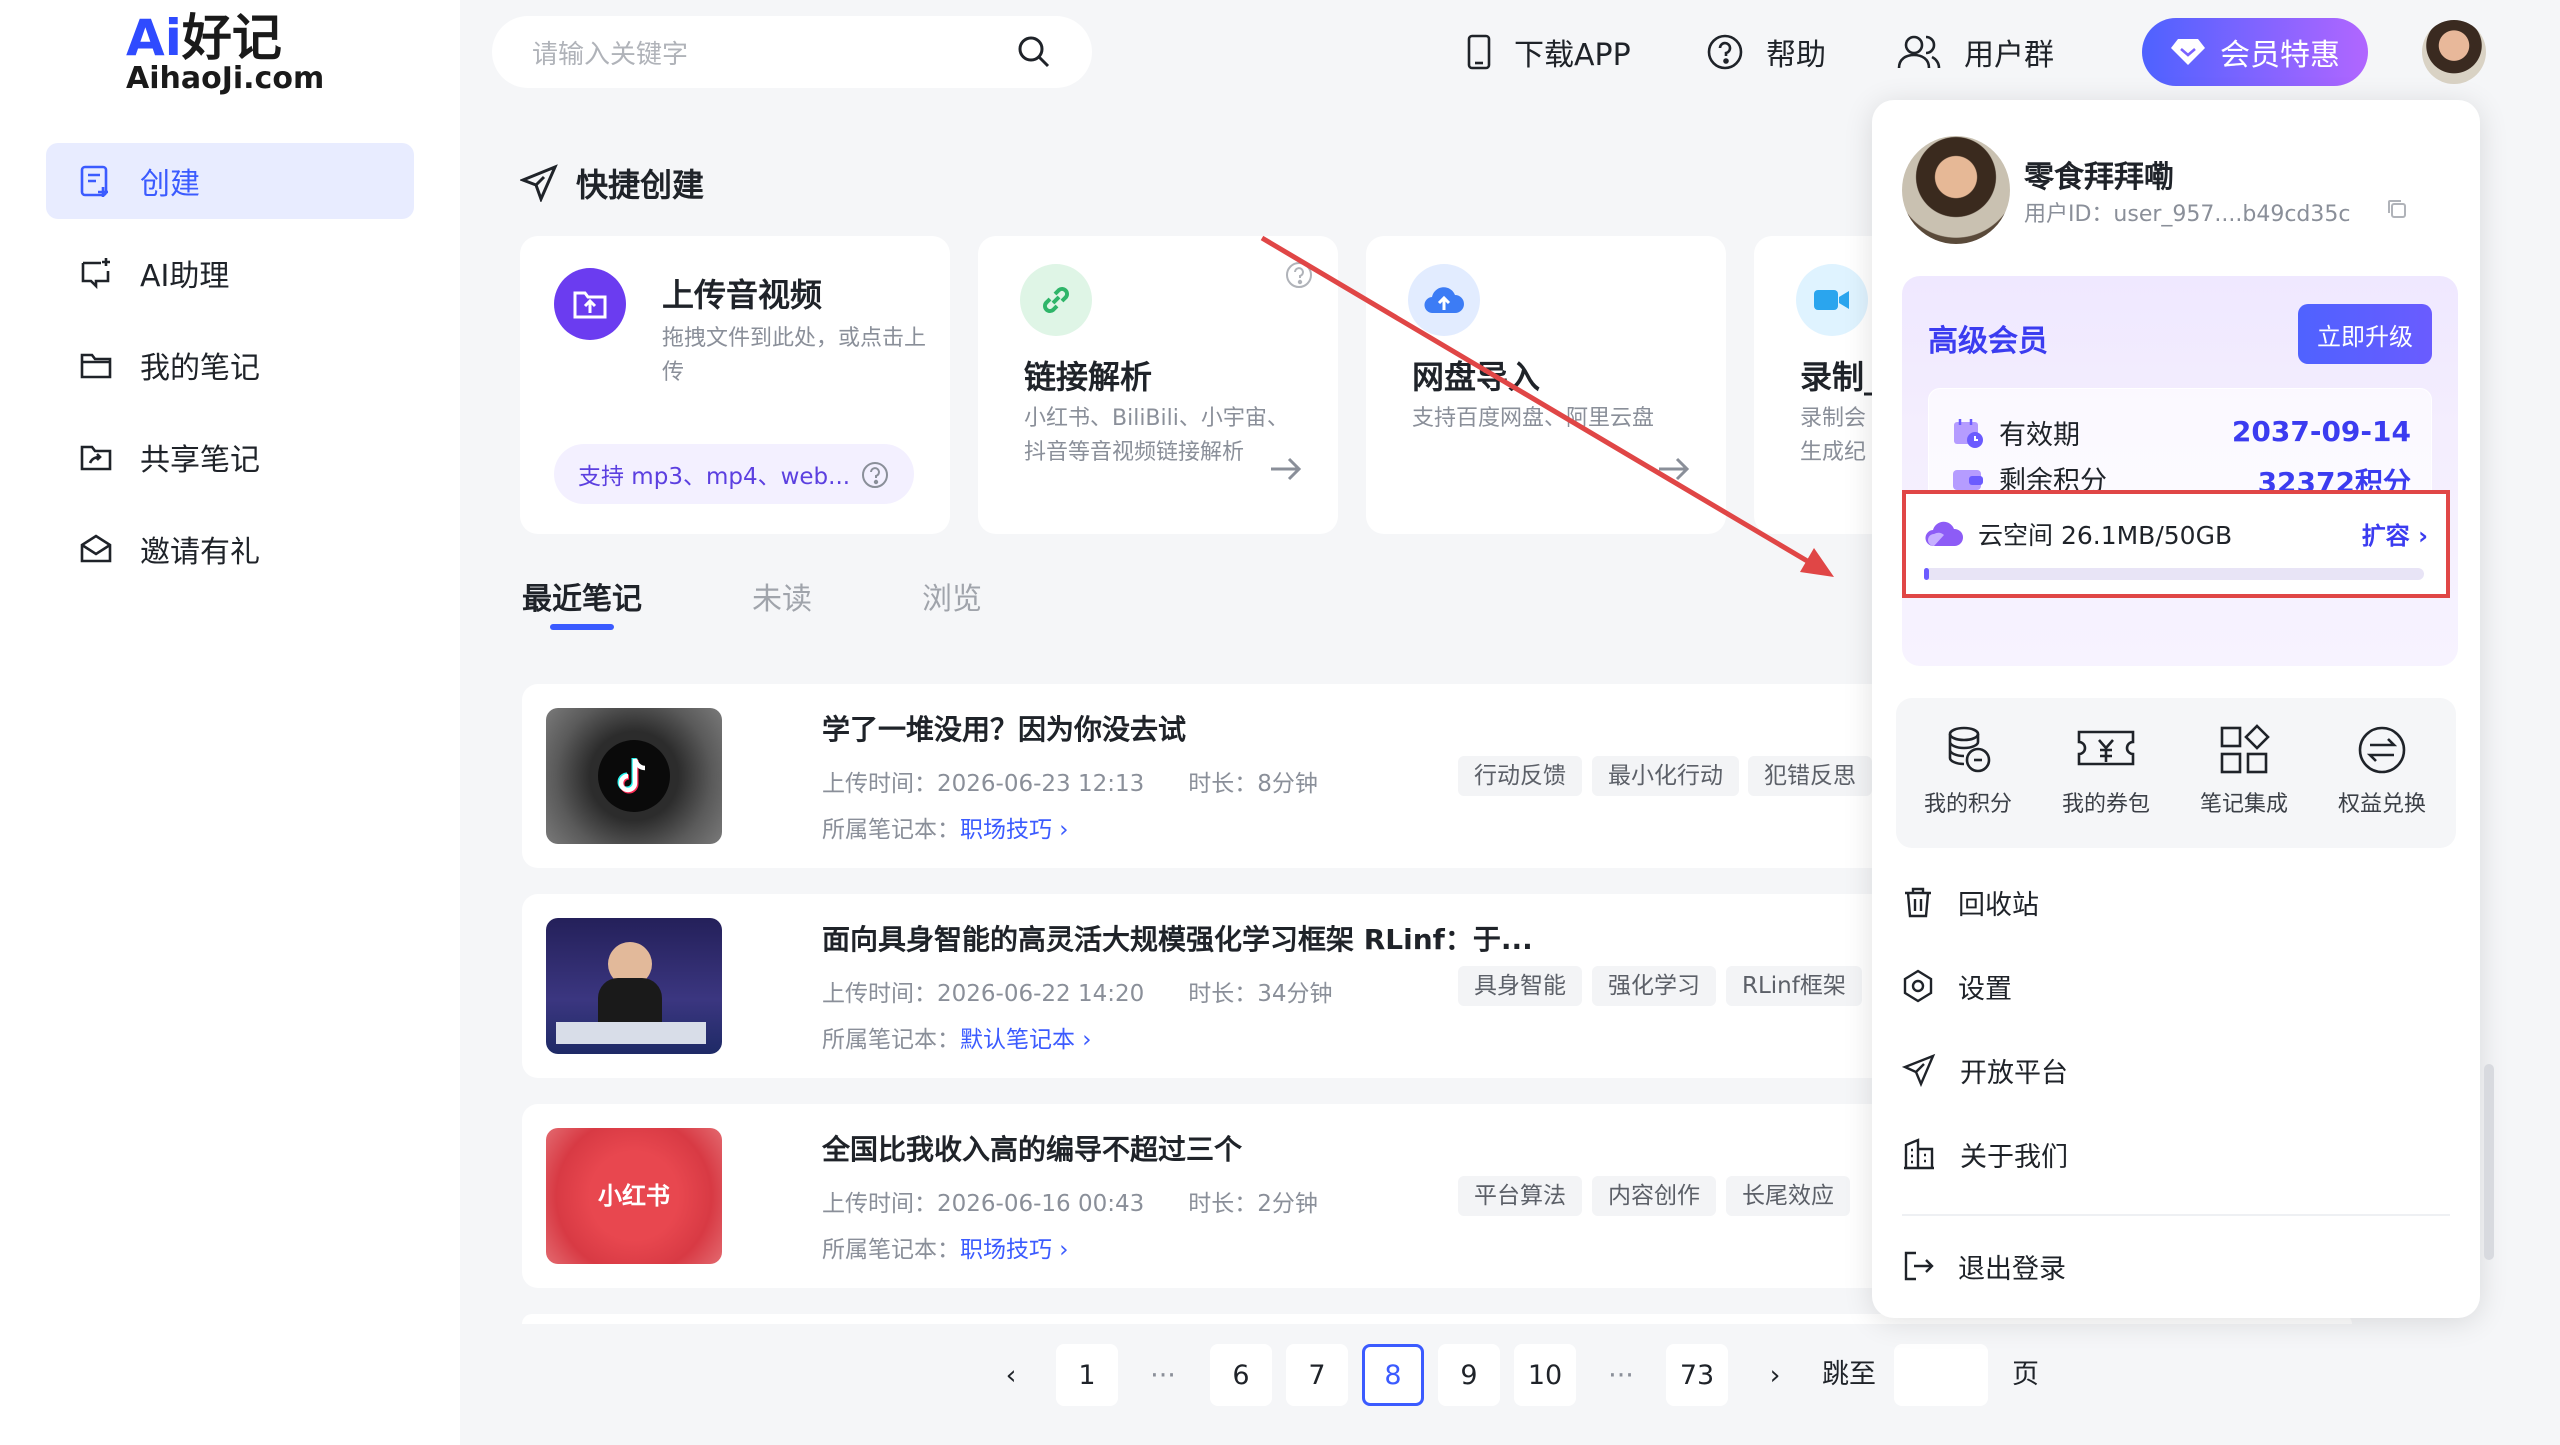 This screenshot has width=2560, height=1445. What do you see at coordinates (2180, 471) in the screenshot?
I see `membership-card: 高级会员 立即升级 有效期 2037-09-14 剩余积分 32372积分` at bounding box center [2180, 471].